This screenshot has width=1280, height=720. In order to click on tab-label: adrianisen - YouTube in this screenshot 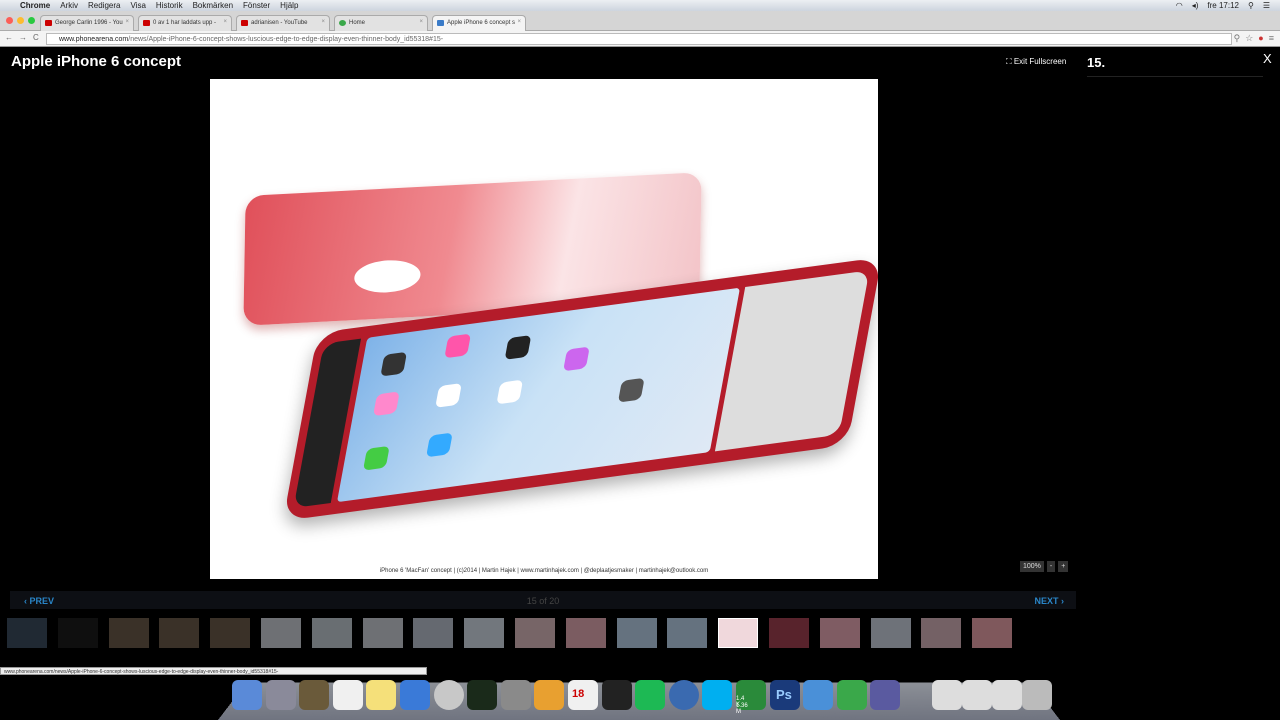, I will do `click(279, 23)`.